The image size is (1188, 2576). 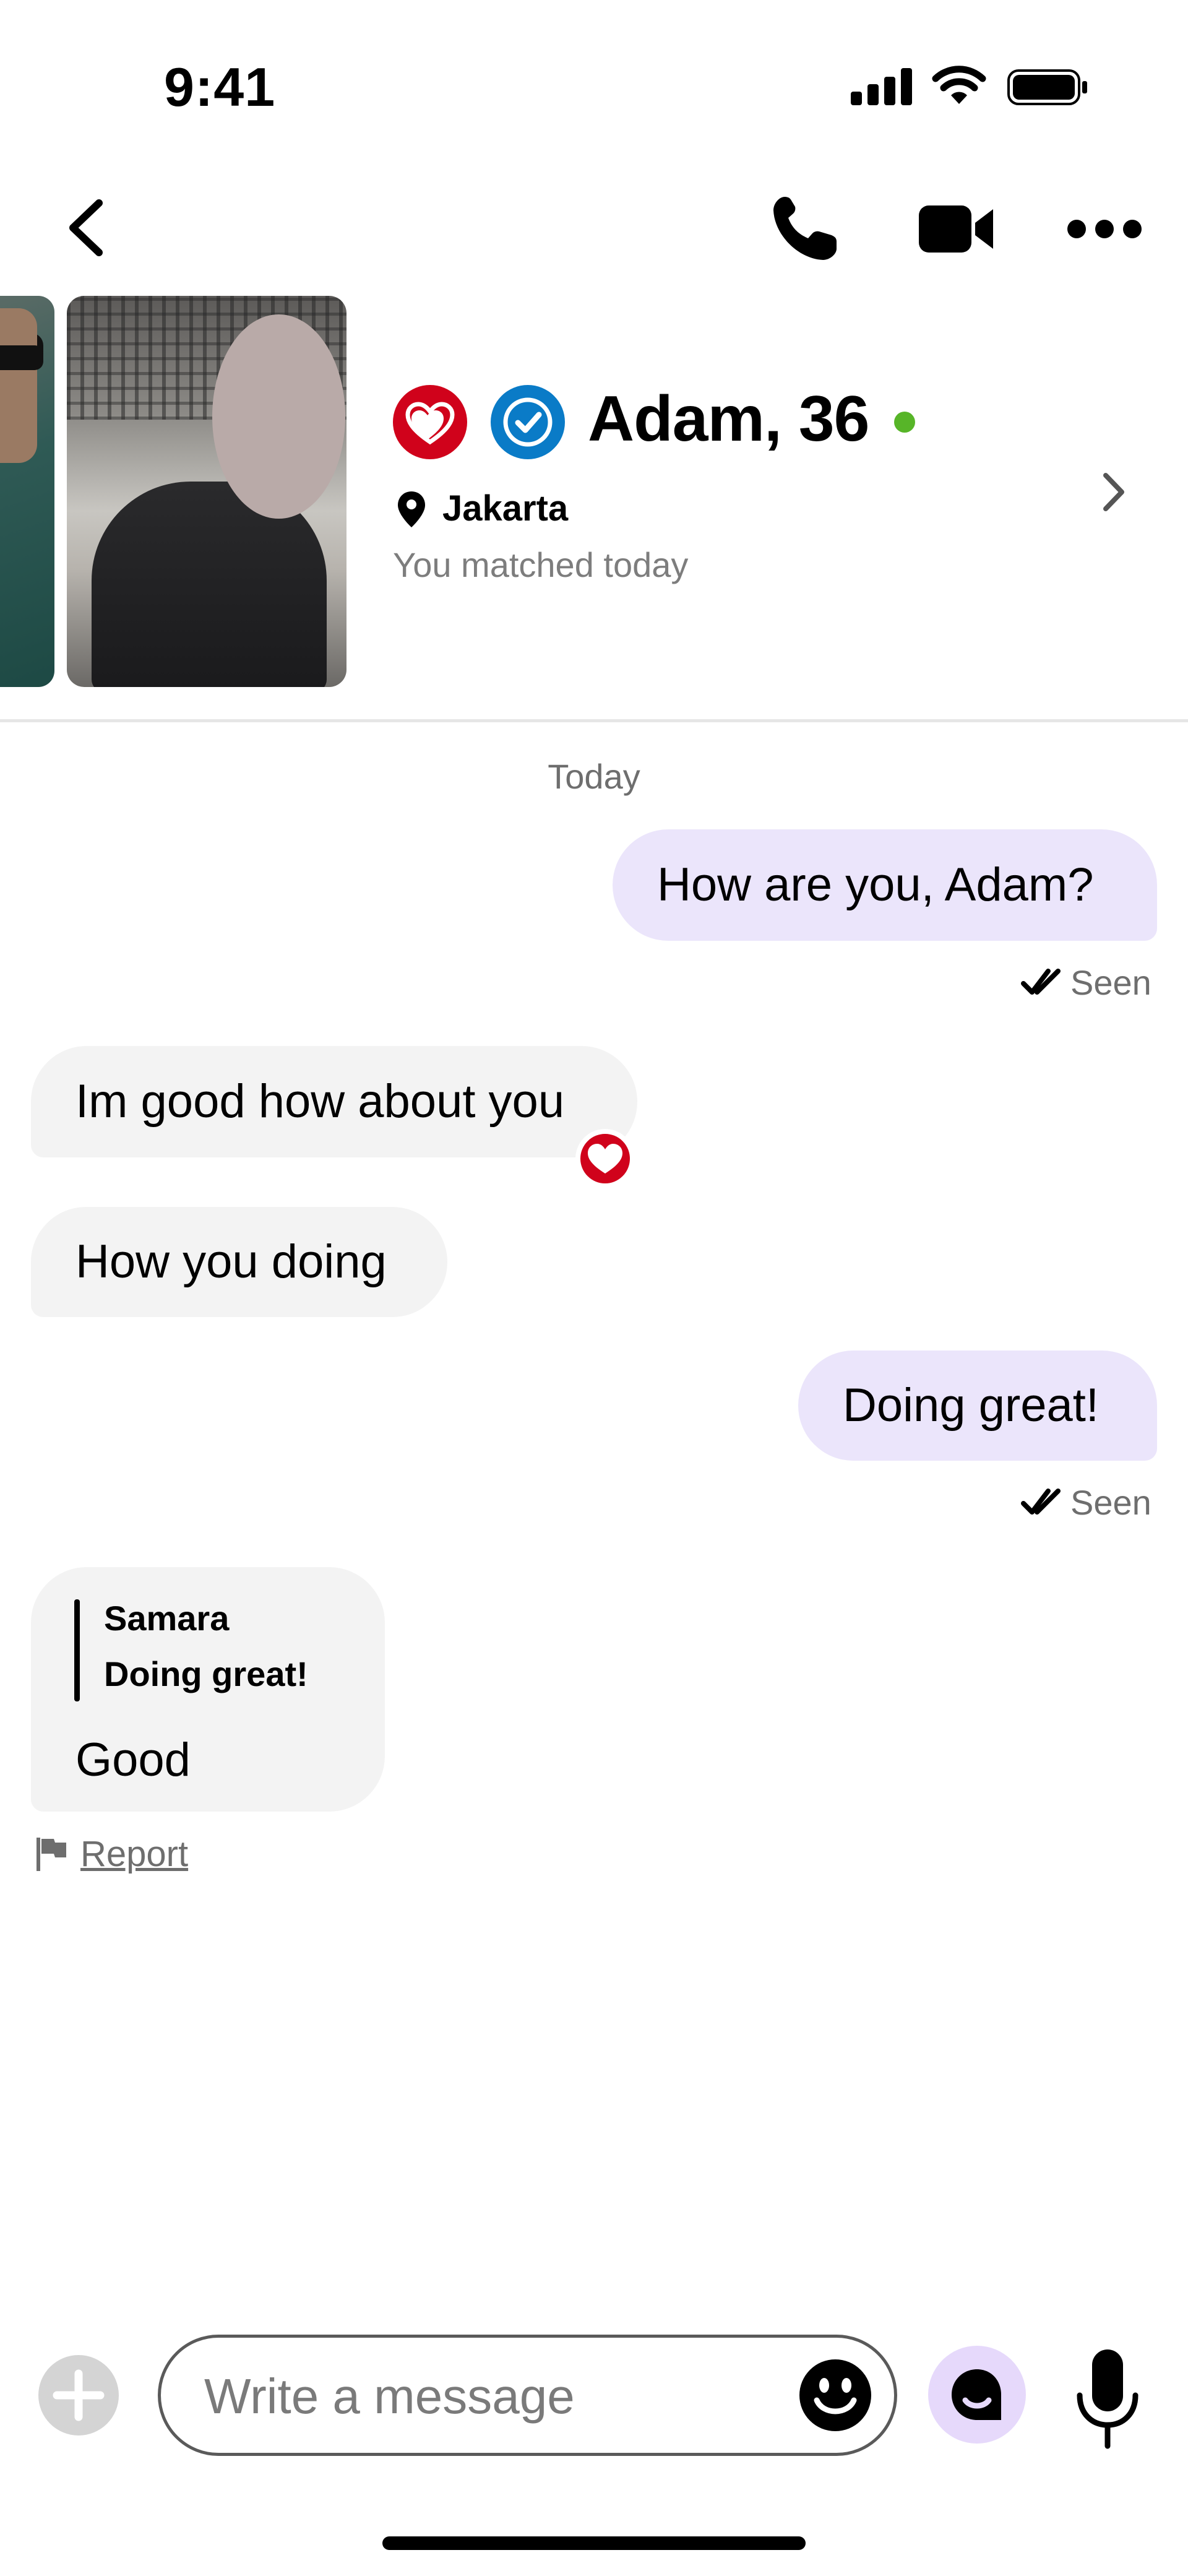 I want to click on message-bubble-sent: Doing great!, so click(x=977, y=1406).